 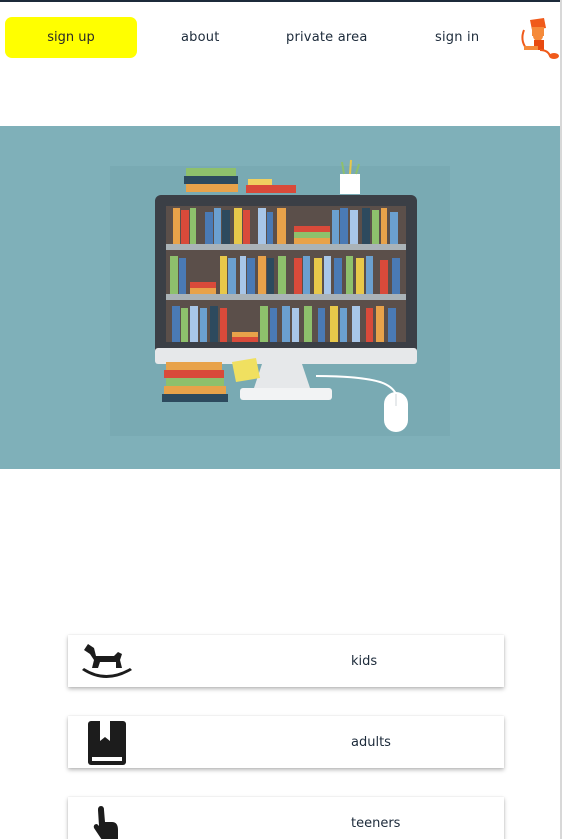 What do you see at coordinates (286, 818) in the screenshot?
I see `category-card-teeners: teeners` at bounding box center [286, 818].